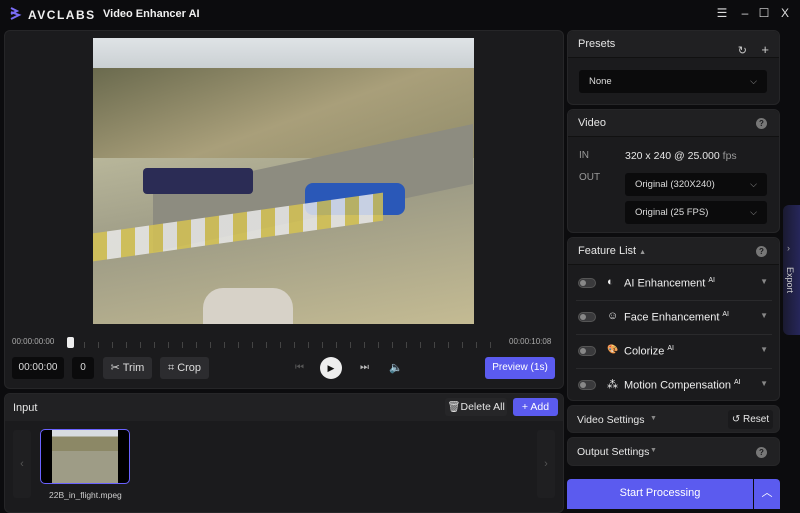  I want to click on crop-button: ⌗ Crop, so click(184, 368).